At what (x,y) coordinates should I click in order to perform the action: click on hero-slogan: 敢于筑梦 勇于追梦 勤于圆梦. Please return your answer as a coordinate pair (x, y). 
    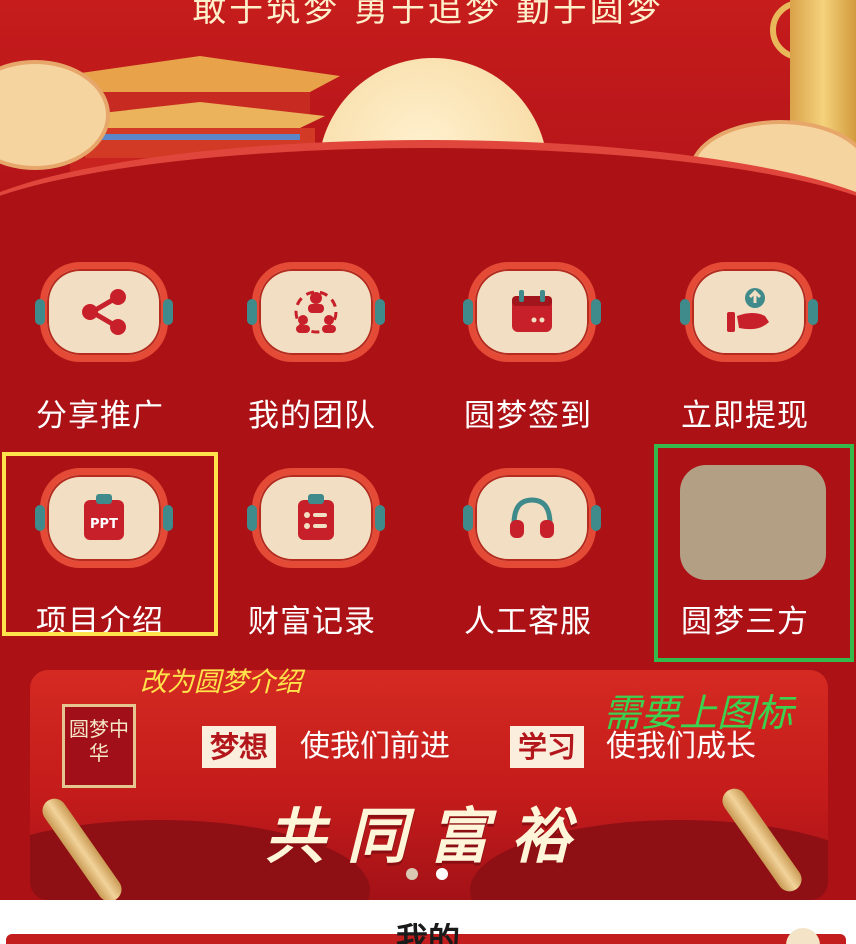
    Looking at the image, I should click on (428, 15).